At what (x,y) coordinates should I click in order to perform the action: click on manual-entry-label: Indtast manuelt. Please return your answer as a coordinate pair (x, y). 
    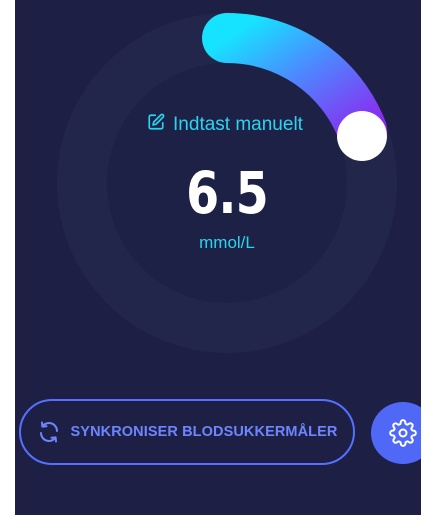
    Looking at the image, I should click on (238, 124).